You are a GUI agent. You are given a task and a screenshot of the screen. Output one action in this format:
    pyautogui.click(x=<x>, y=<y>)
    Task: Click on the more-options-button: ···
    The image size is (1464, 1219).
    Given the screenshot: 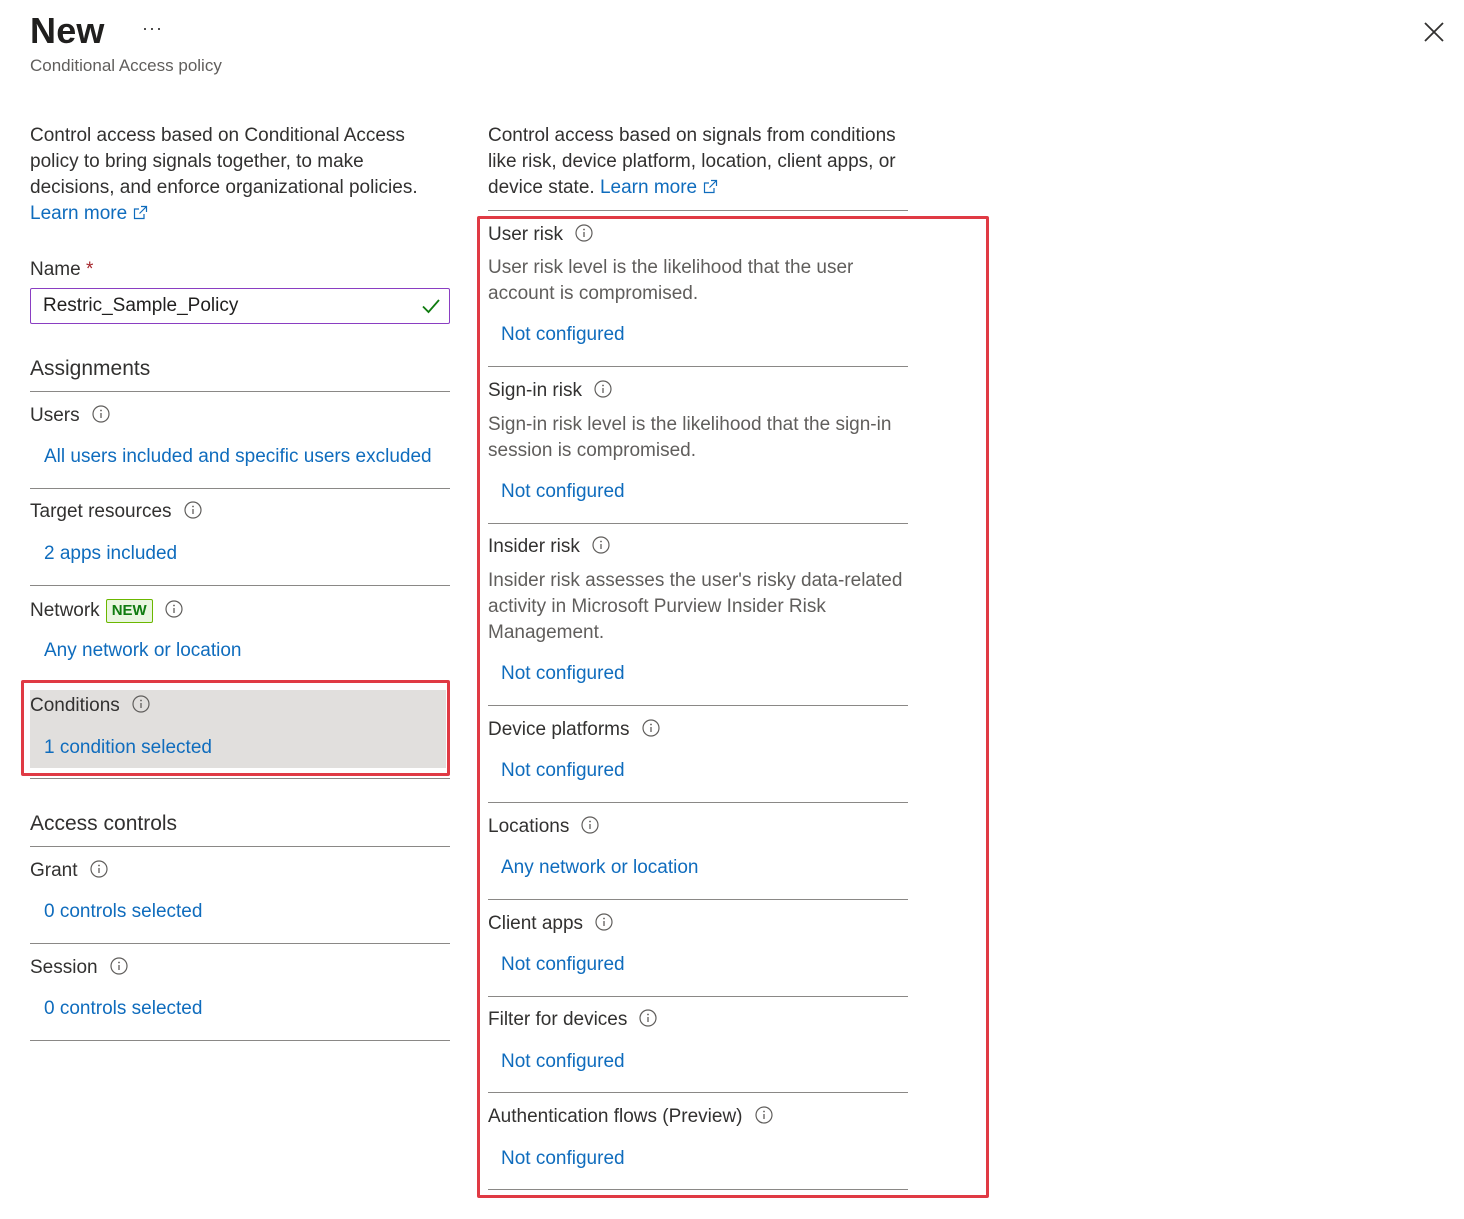 What is the action you would take?
    pyautogui.click(x=152, y=28)
    